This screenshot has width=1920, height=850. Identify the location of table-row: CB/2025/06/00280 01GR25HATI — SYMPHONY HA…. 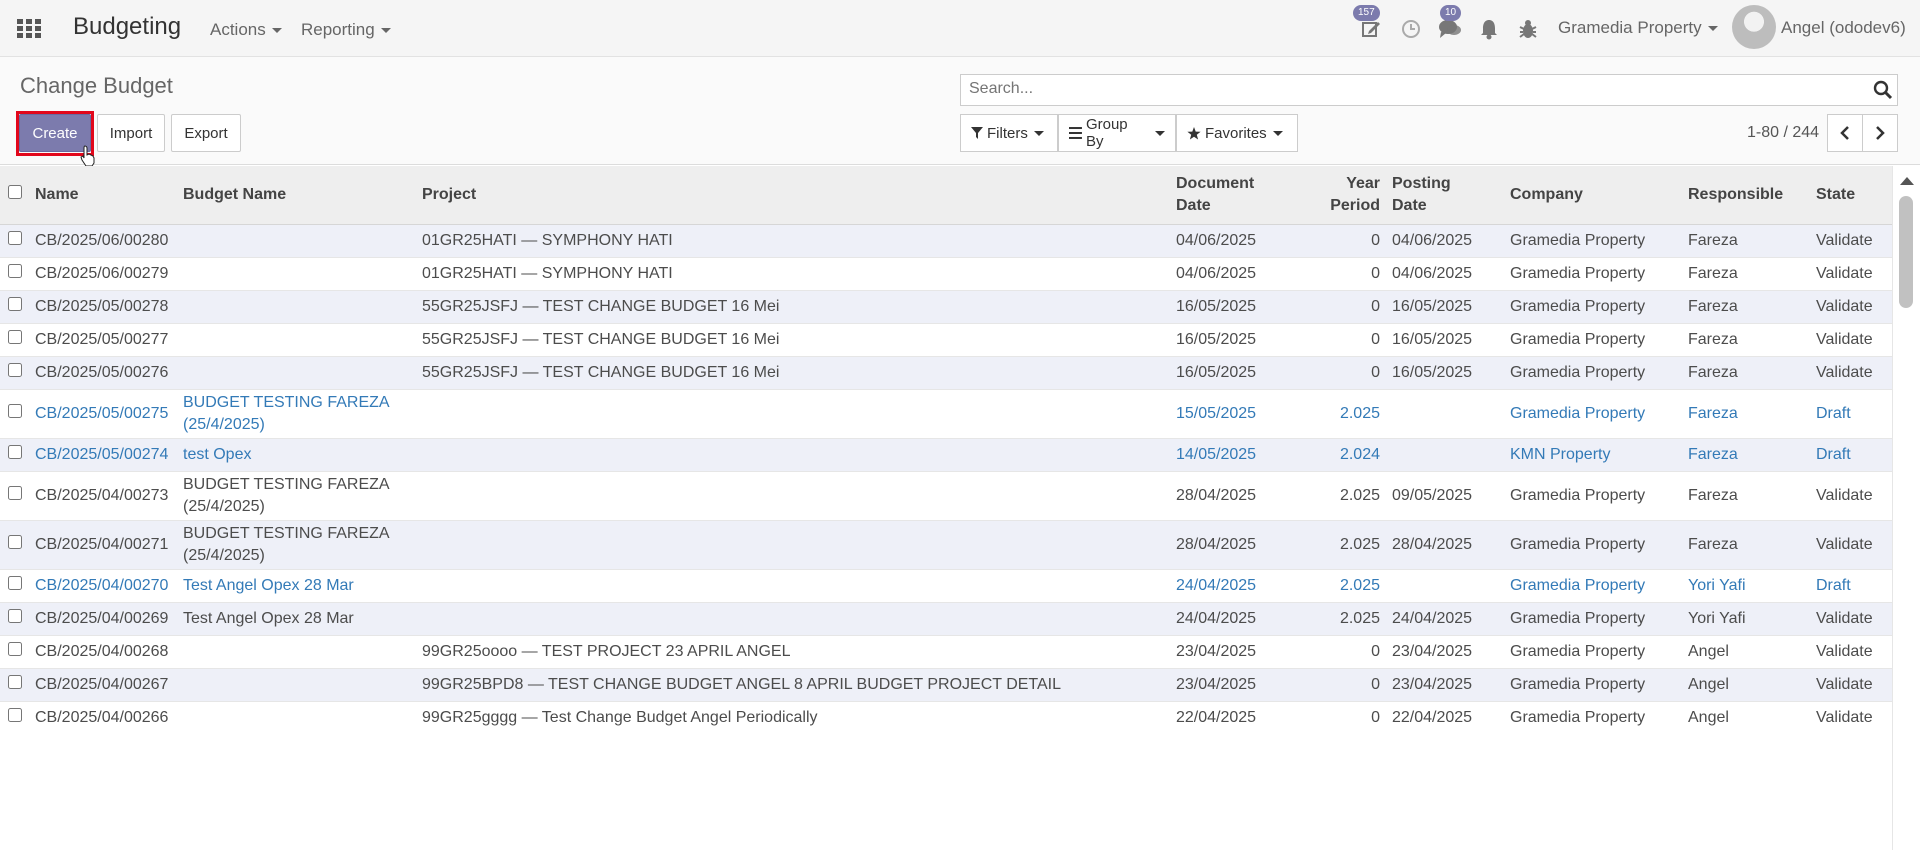
(946, 240).